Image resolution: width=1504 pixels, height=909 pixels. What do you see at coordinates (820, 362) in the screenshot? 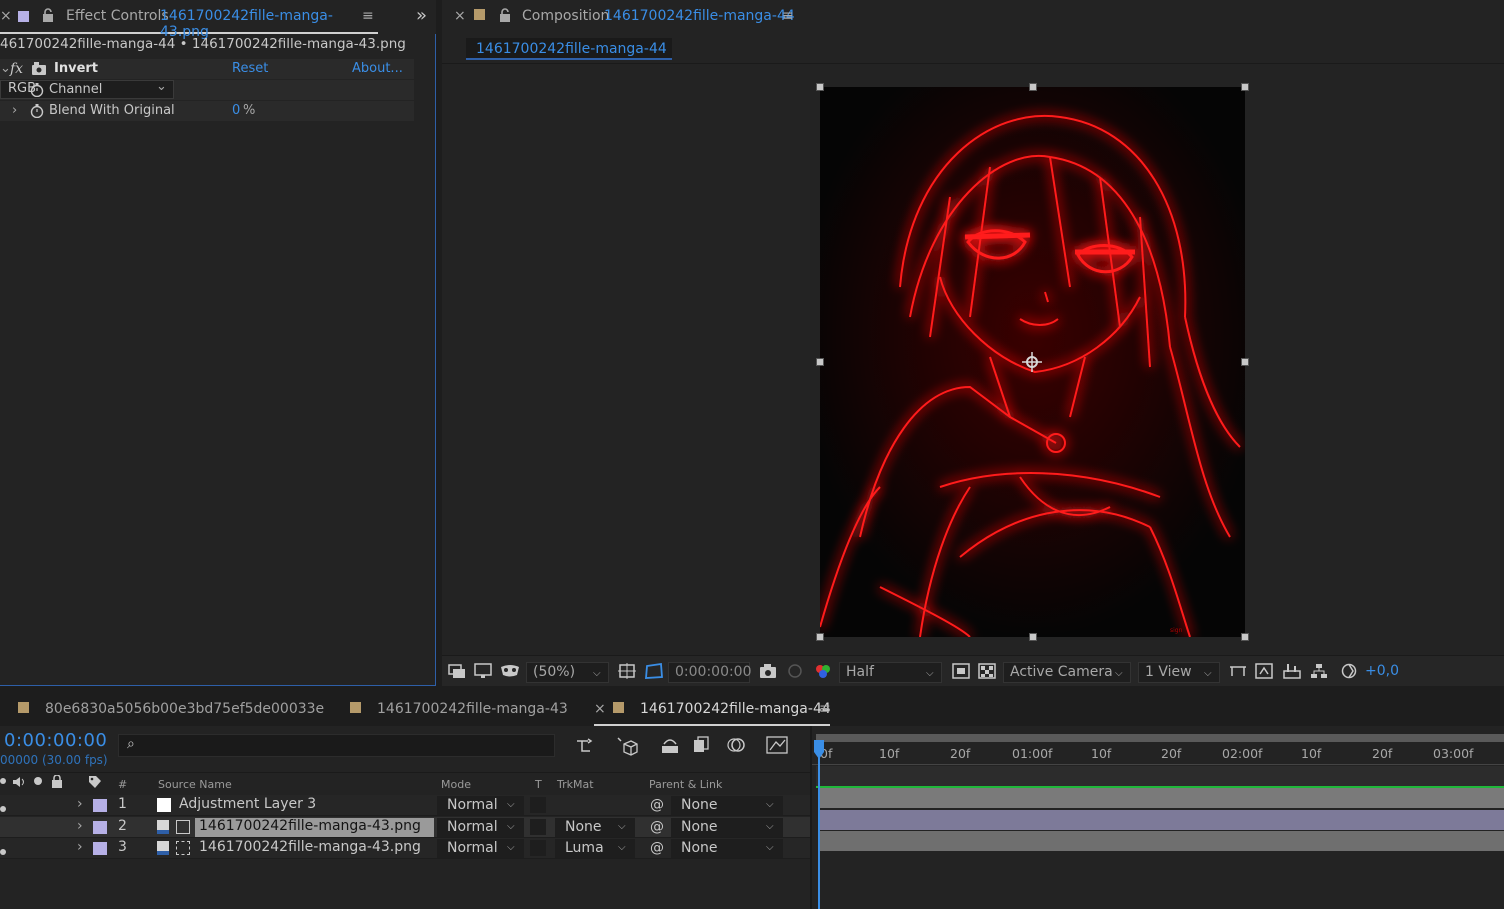
I see `transform-handle-ml` at bounding box center [820, 362].